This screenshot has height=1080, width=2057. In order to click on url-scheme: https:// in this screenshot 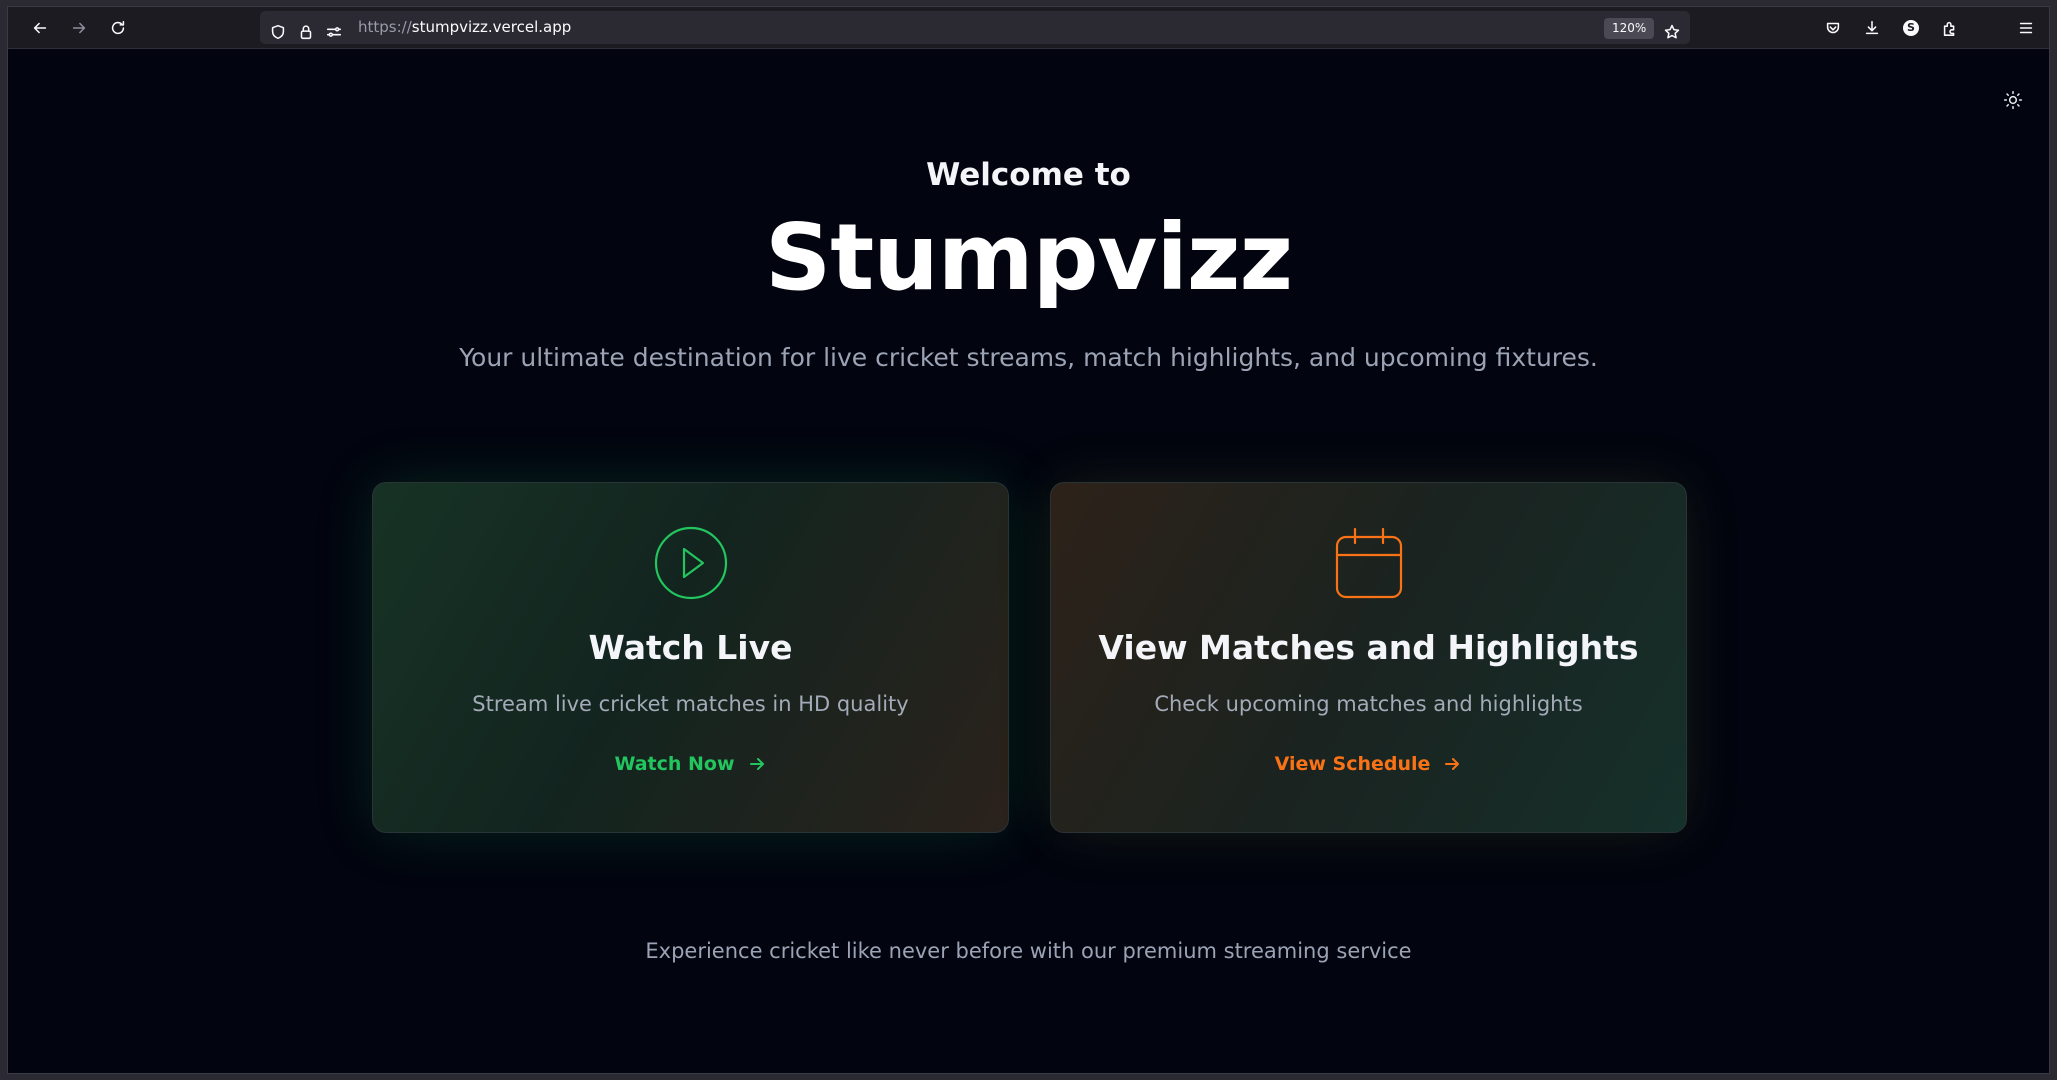, I will do `click(385, 27)`.